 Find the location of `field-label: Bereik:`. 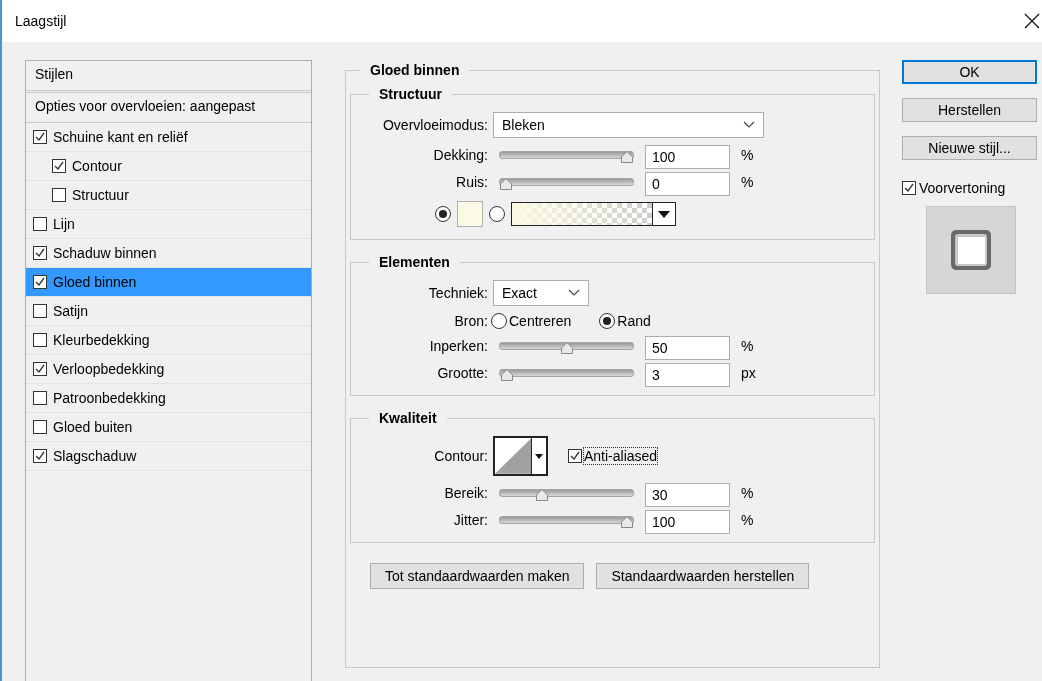

field-label: Bereik: is located at coordinates (466, 493).